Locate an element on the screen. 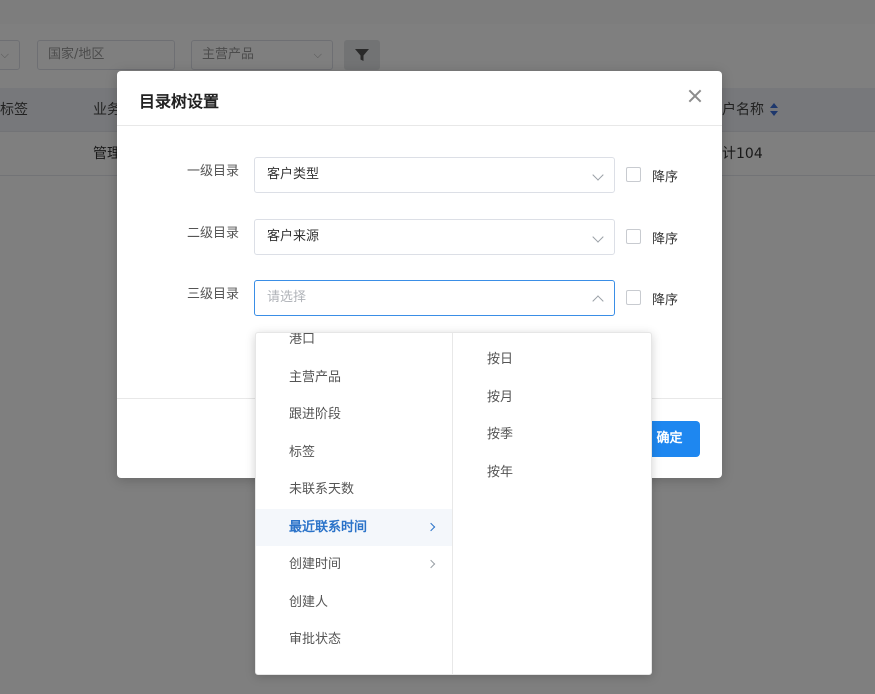  chevron-up-icon is located at coordinates (598, 301).